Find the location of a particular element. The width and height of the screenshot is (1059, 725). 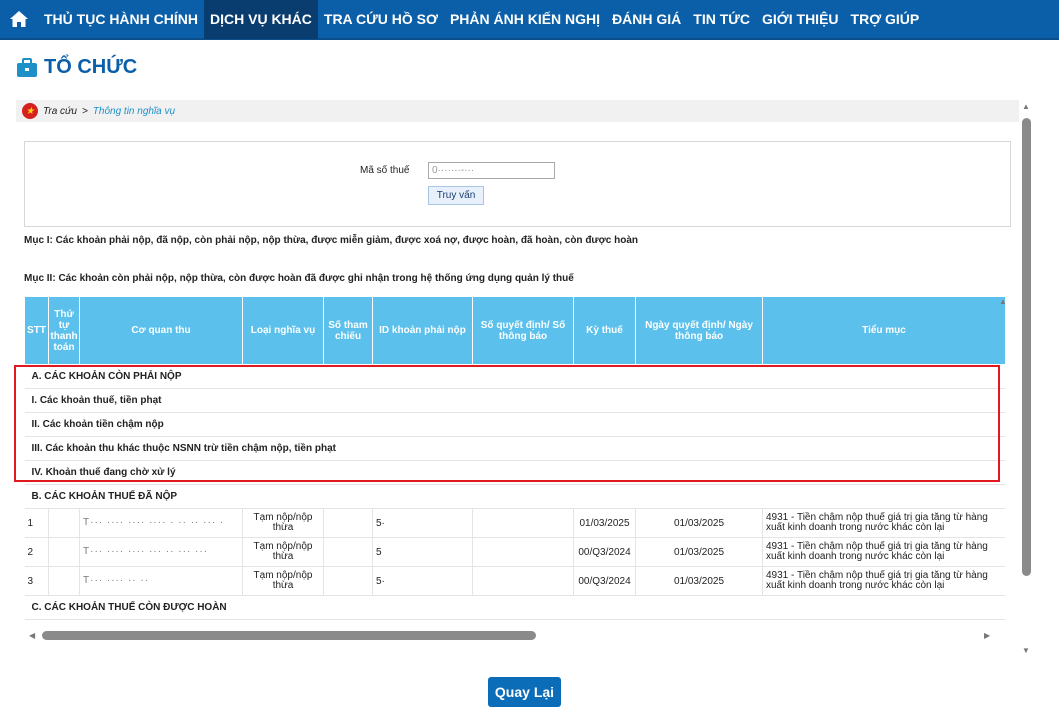

cell-co-quan-thu: T··· ···· ···· ···· · ·· ·· ··· · is located at coordinates (161, 523).